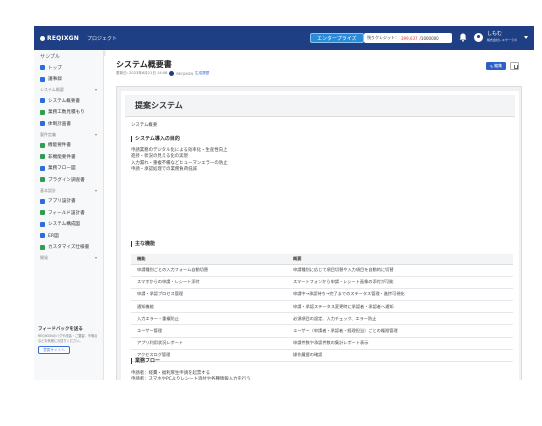  What do you see at coordinates (463, 37) in the screenshot?
I see `bell-icon` at bounding box center [463, 37].